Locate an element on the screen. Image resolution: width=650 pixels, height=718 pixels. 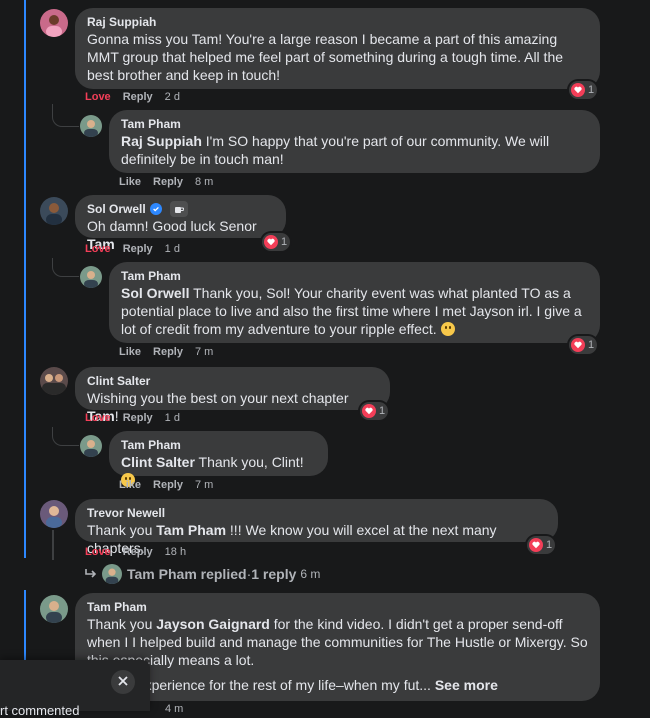
mention-link: Jayson Gaignard is located at coordinates (213, 624).